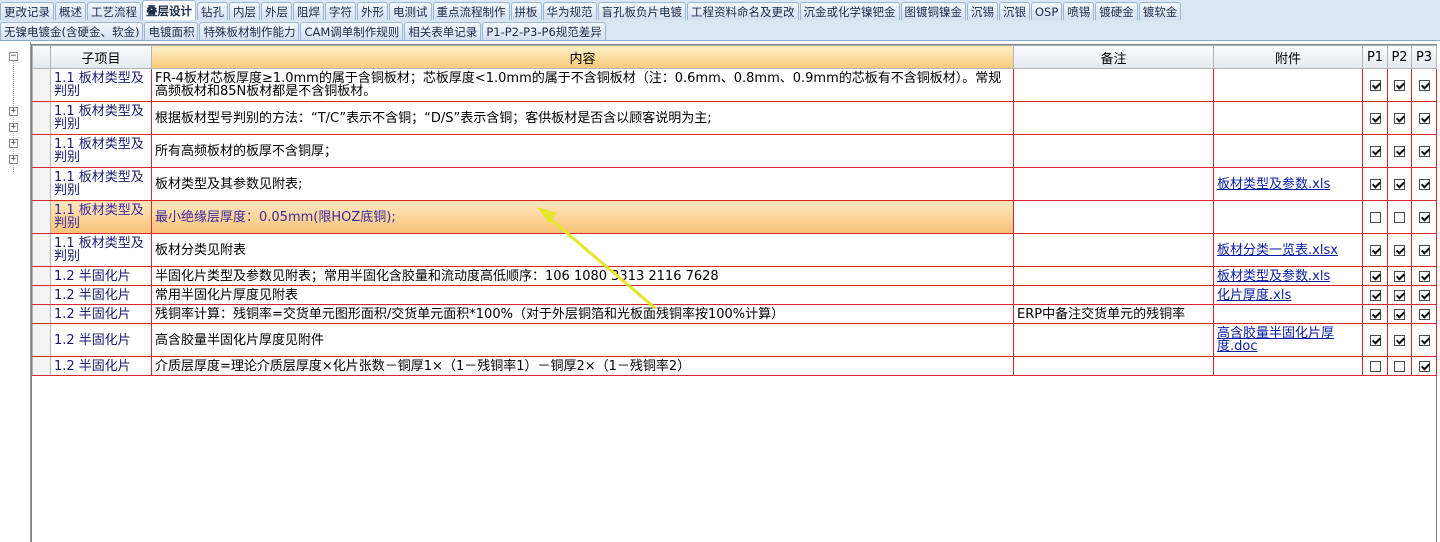 This screenshot has width=1440, height=542. Describe the element at coordinates (340, 11) in the screenshot. I see `tab-a-8: 字符` at that location.